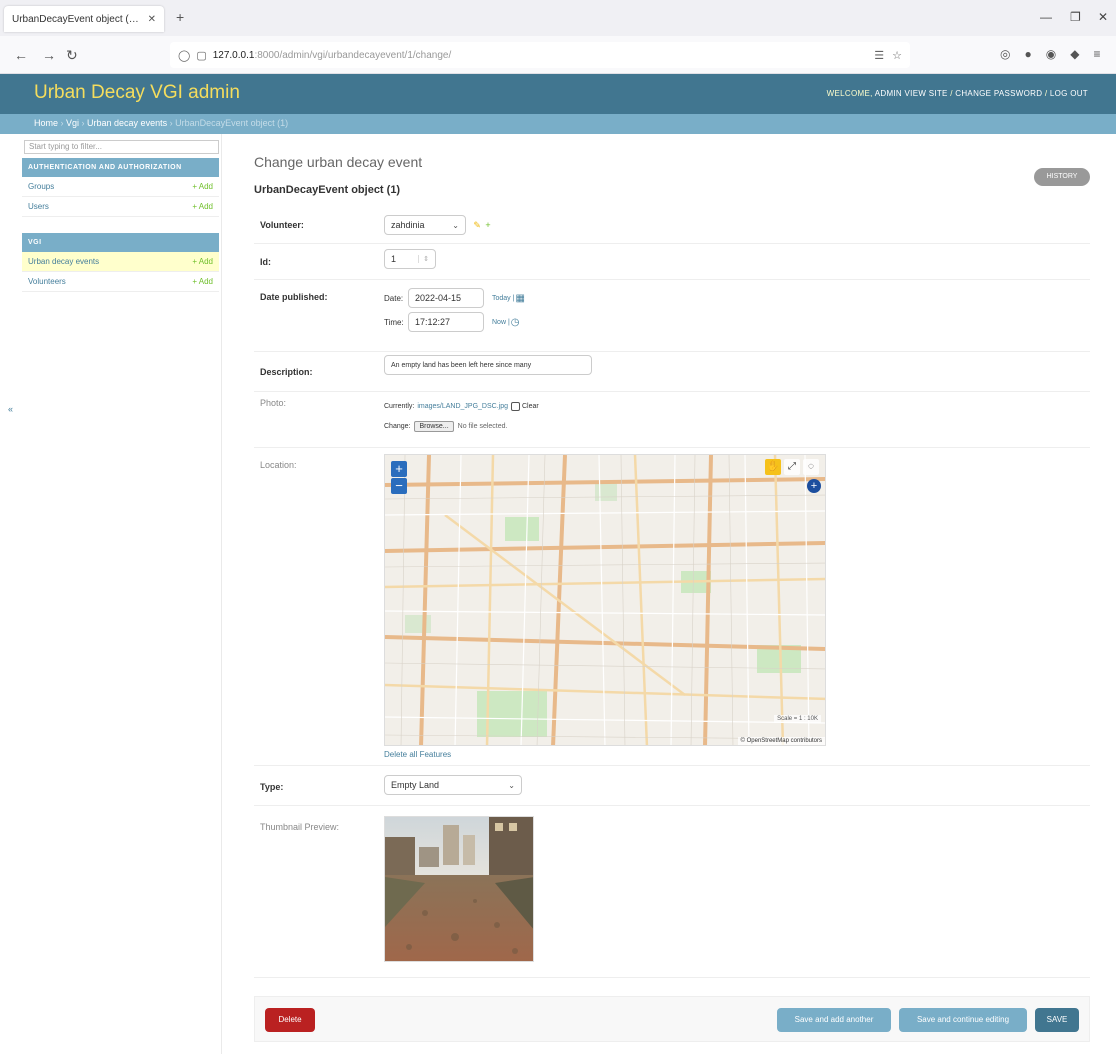 Image resolution: width=1116 pixels, height=1054 pixels. What do you see at coordinates (202, 281) in the screenshot?
I see `add-volunteer-link: + Add` at bounding box center [202, 281].